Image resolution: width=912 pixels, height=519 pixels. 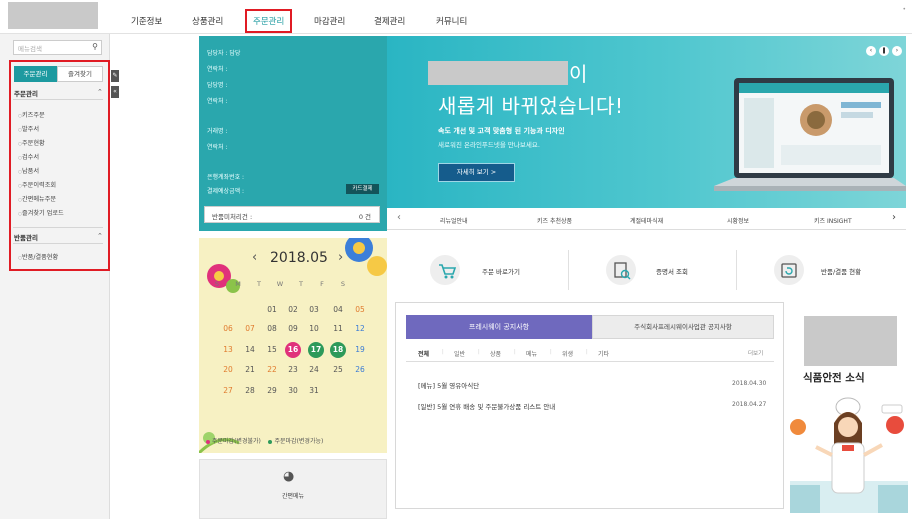 I want to click on sidebar-item-order-history: 주문이력조회, so click(x=37, y=184).